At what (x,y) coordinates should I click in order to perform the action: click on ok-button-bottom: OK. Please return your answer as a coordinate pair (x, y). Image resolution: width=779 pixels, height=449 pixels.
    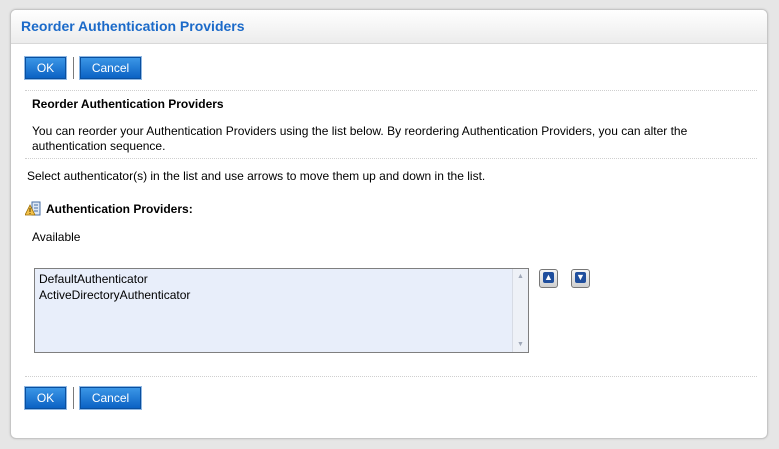
    Looking at the image, I should click on (45, 398).